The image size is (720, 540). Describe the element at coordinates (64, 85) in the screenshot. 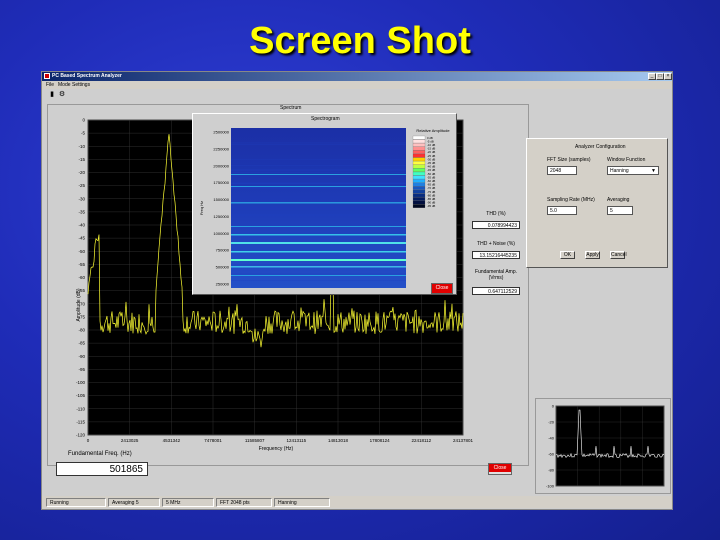

I see `menu-mode: Mode` at that location.